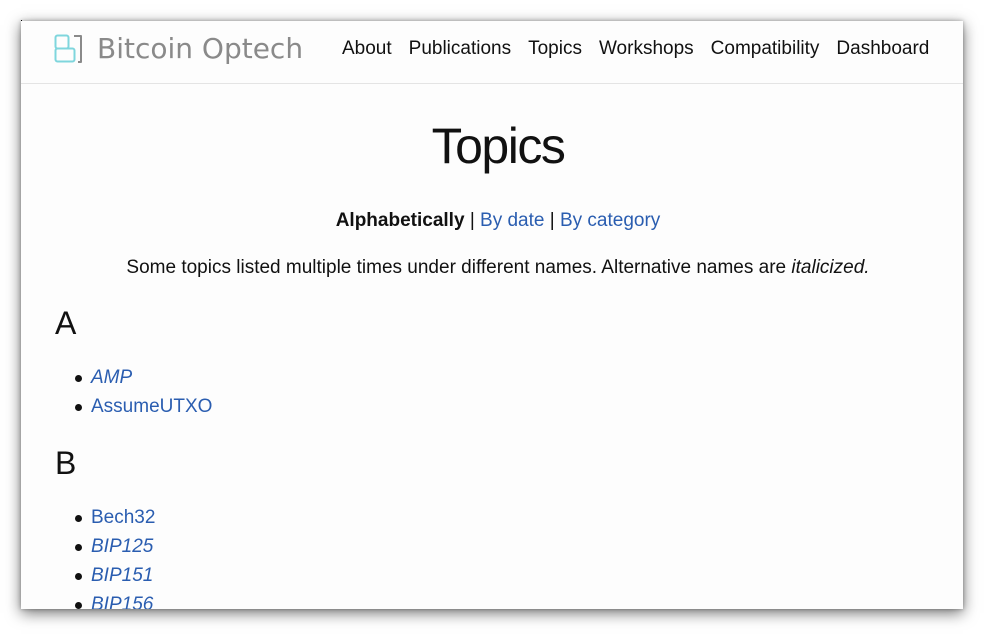 This screenshot has width=992, height=638. I want to click on list-item: BIP125, so click(105, 550).